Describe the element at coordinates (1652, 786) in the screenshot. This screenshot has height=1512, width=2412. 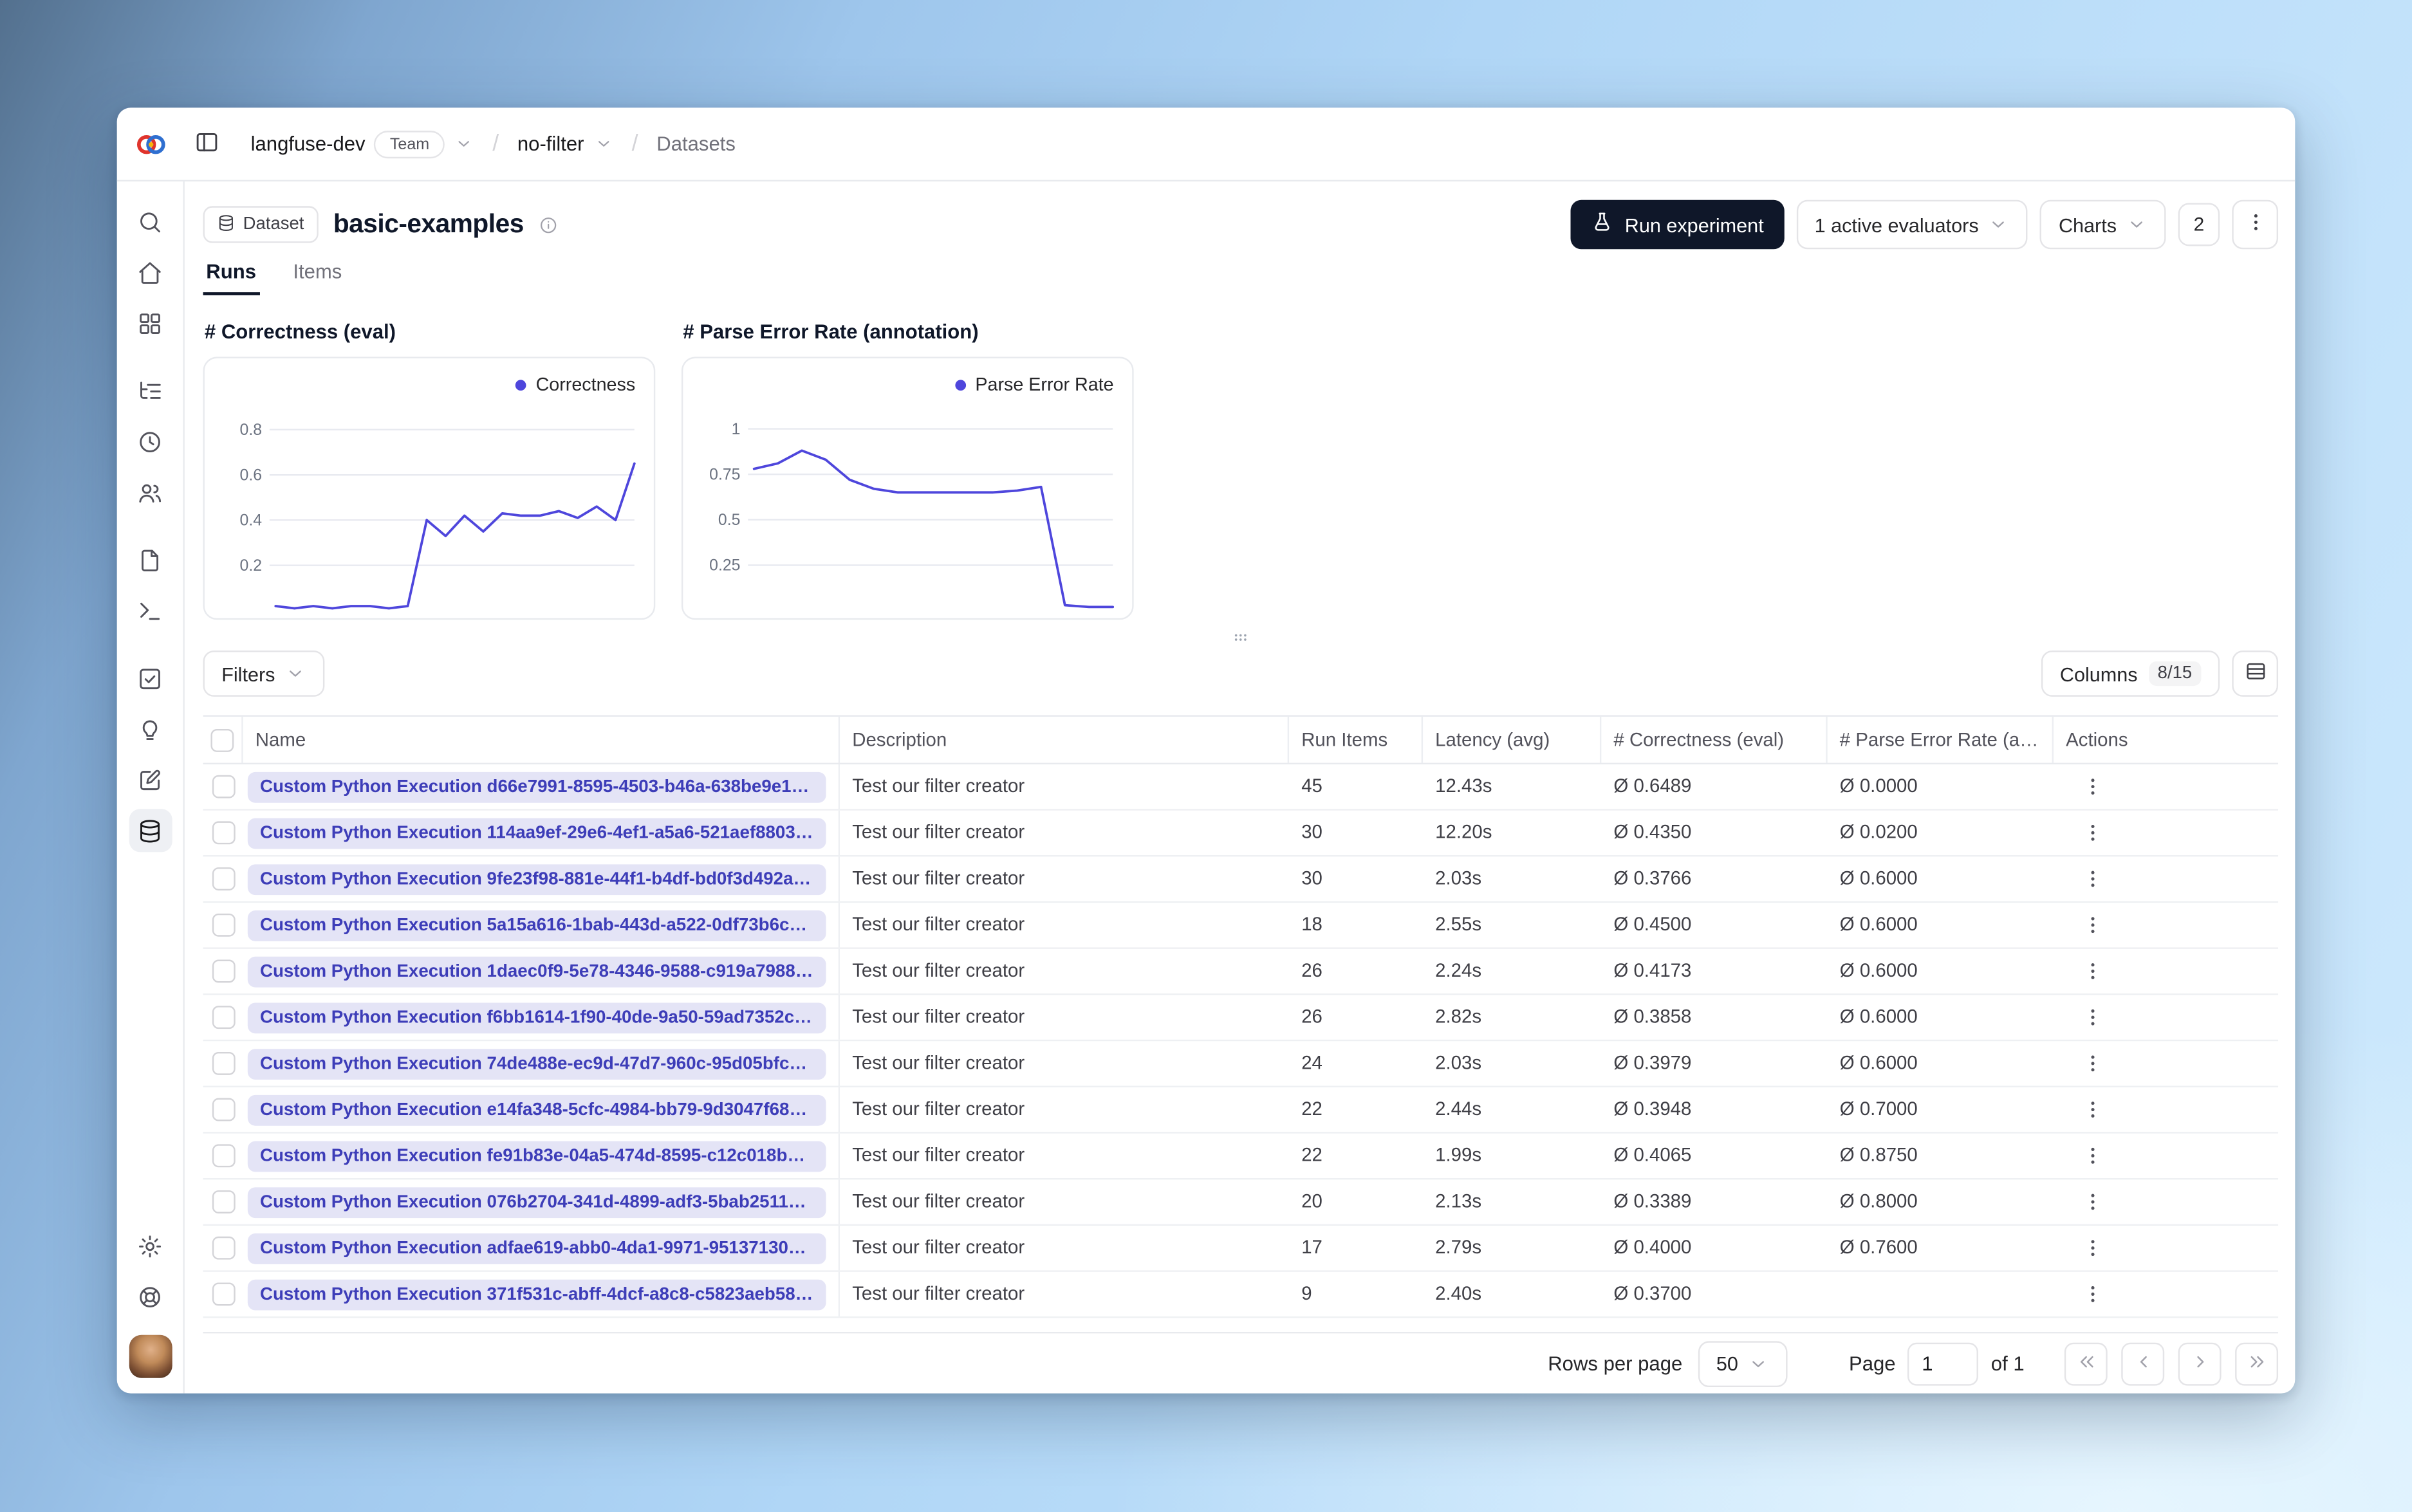
I see `correctness-cell: Ø 0.6489` at that location.